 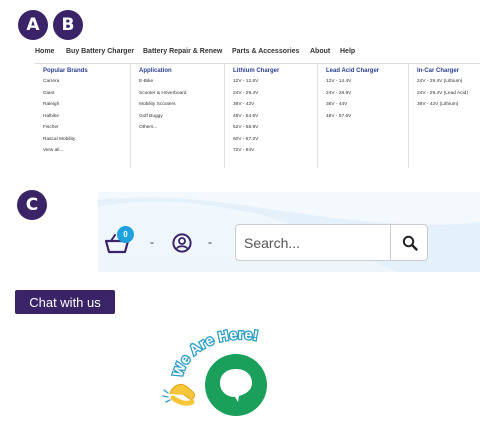 I want to click on nav-battery-repair: Battery Repair & Renew, so click(x=182, y=51).